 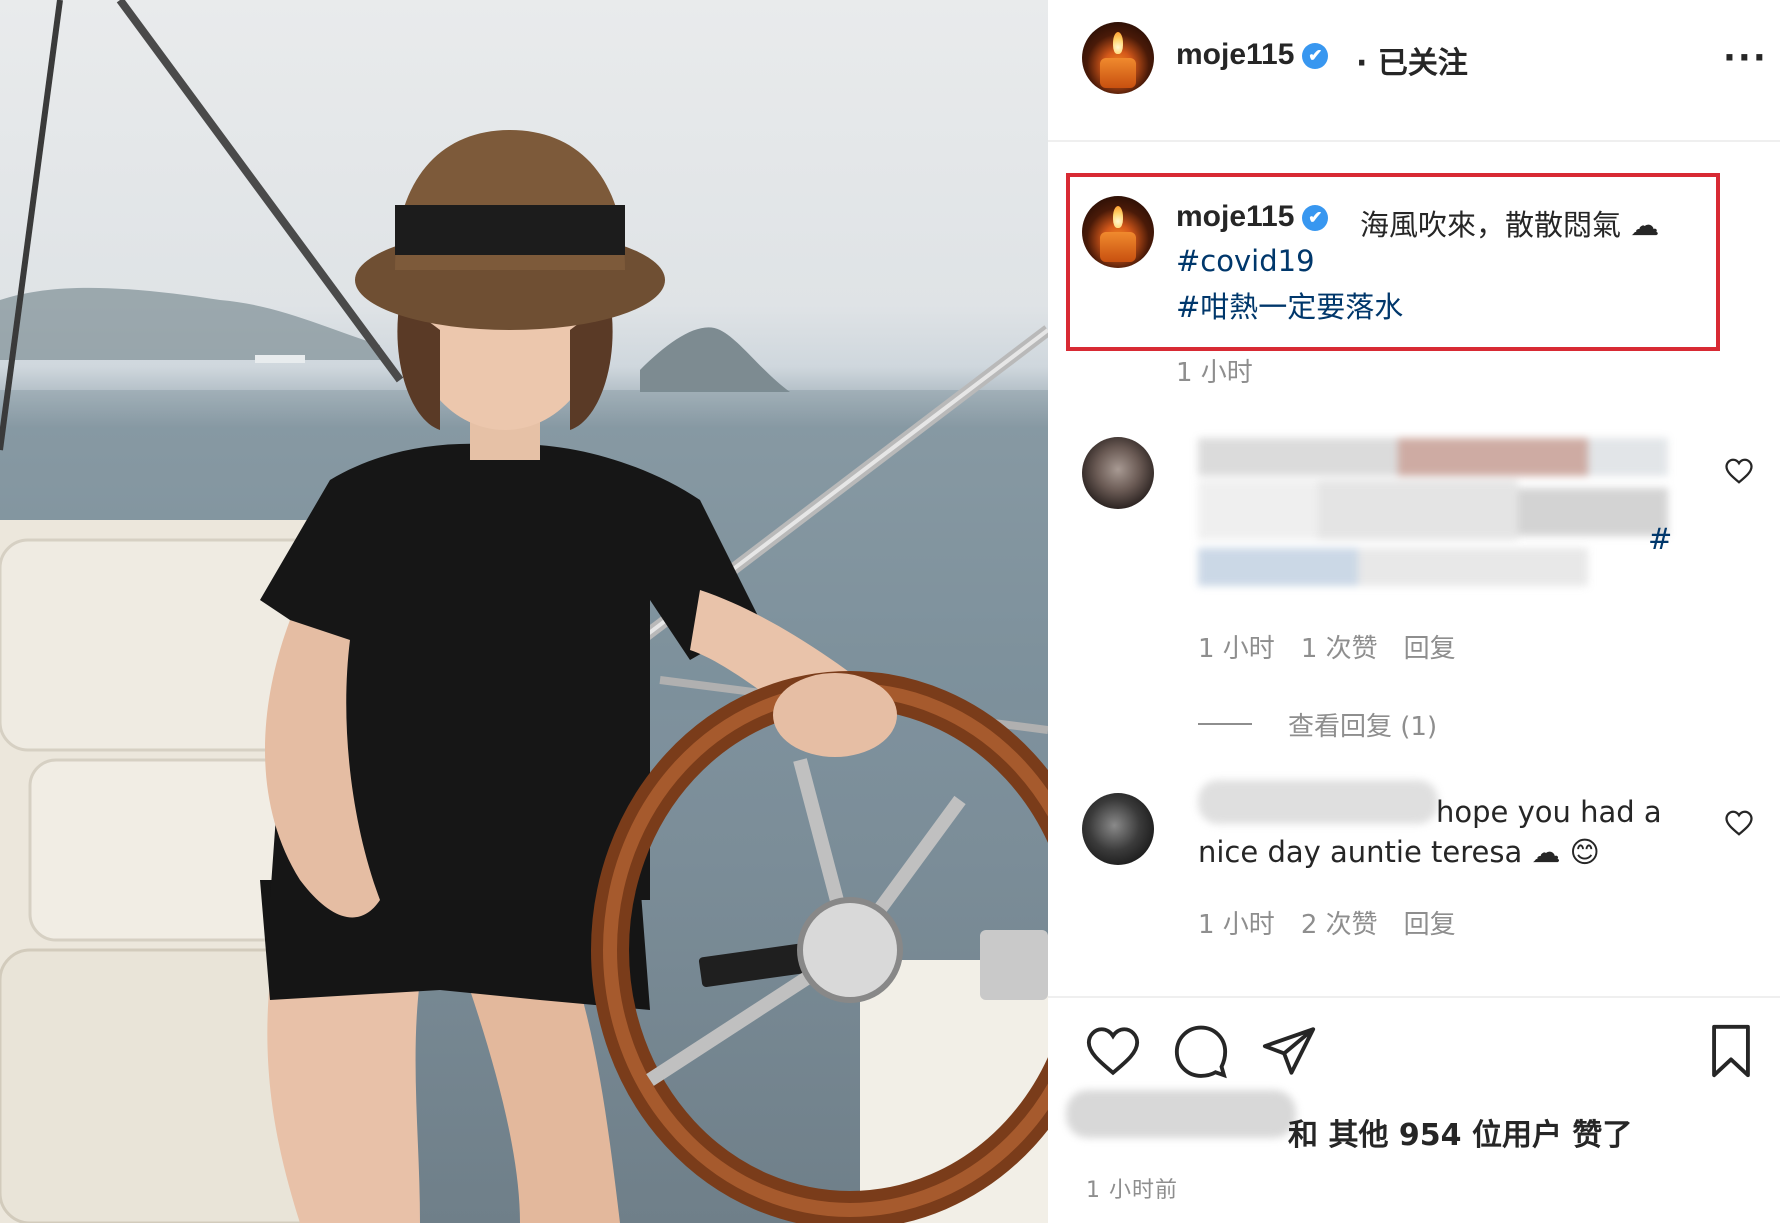 I want to click on verified-badge-icon: ✔, so click(x=1315, y=56).